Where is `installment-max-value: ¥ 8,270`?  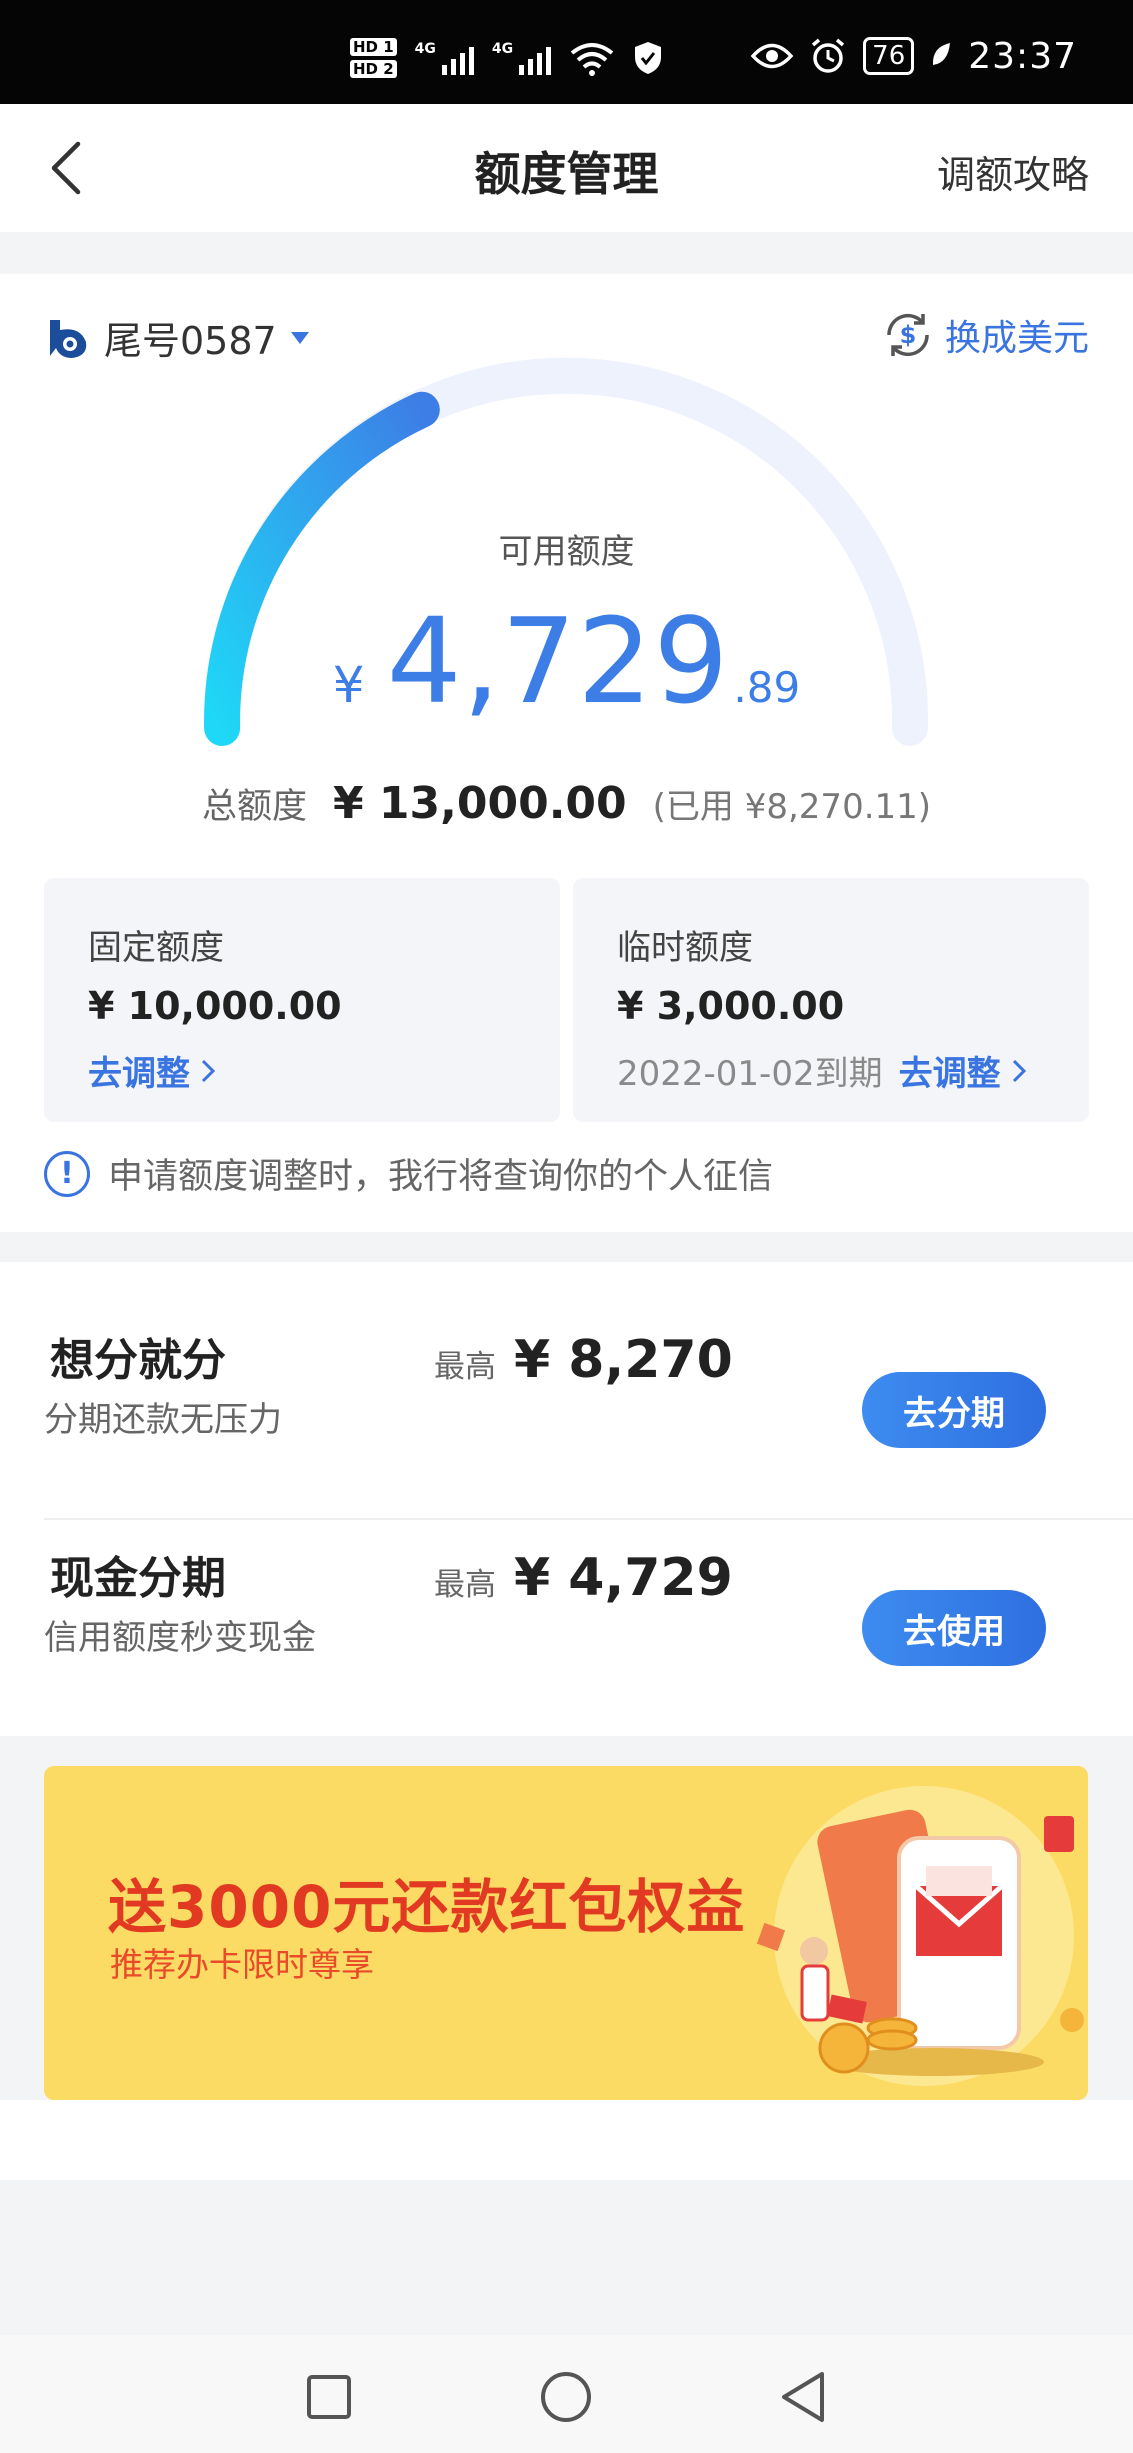
installment-max-value: ¥ 8,270 is located at coordinates (623, 1360).